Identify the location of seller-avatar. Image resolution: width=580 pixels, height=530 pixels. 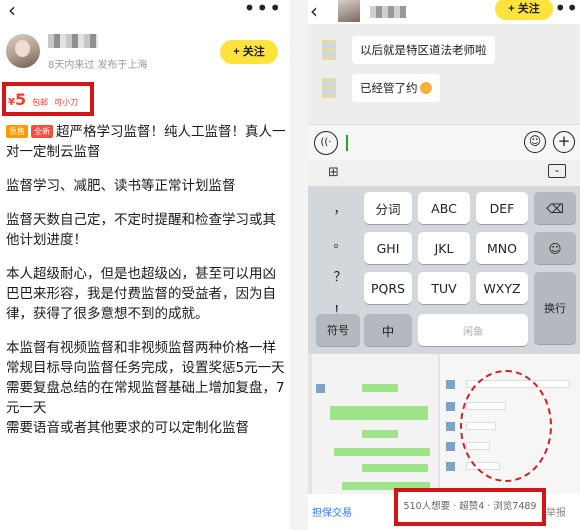
(23, 51).